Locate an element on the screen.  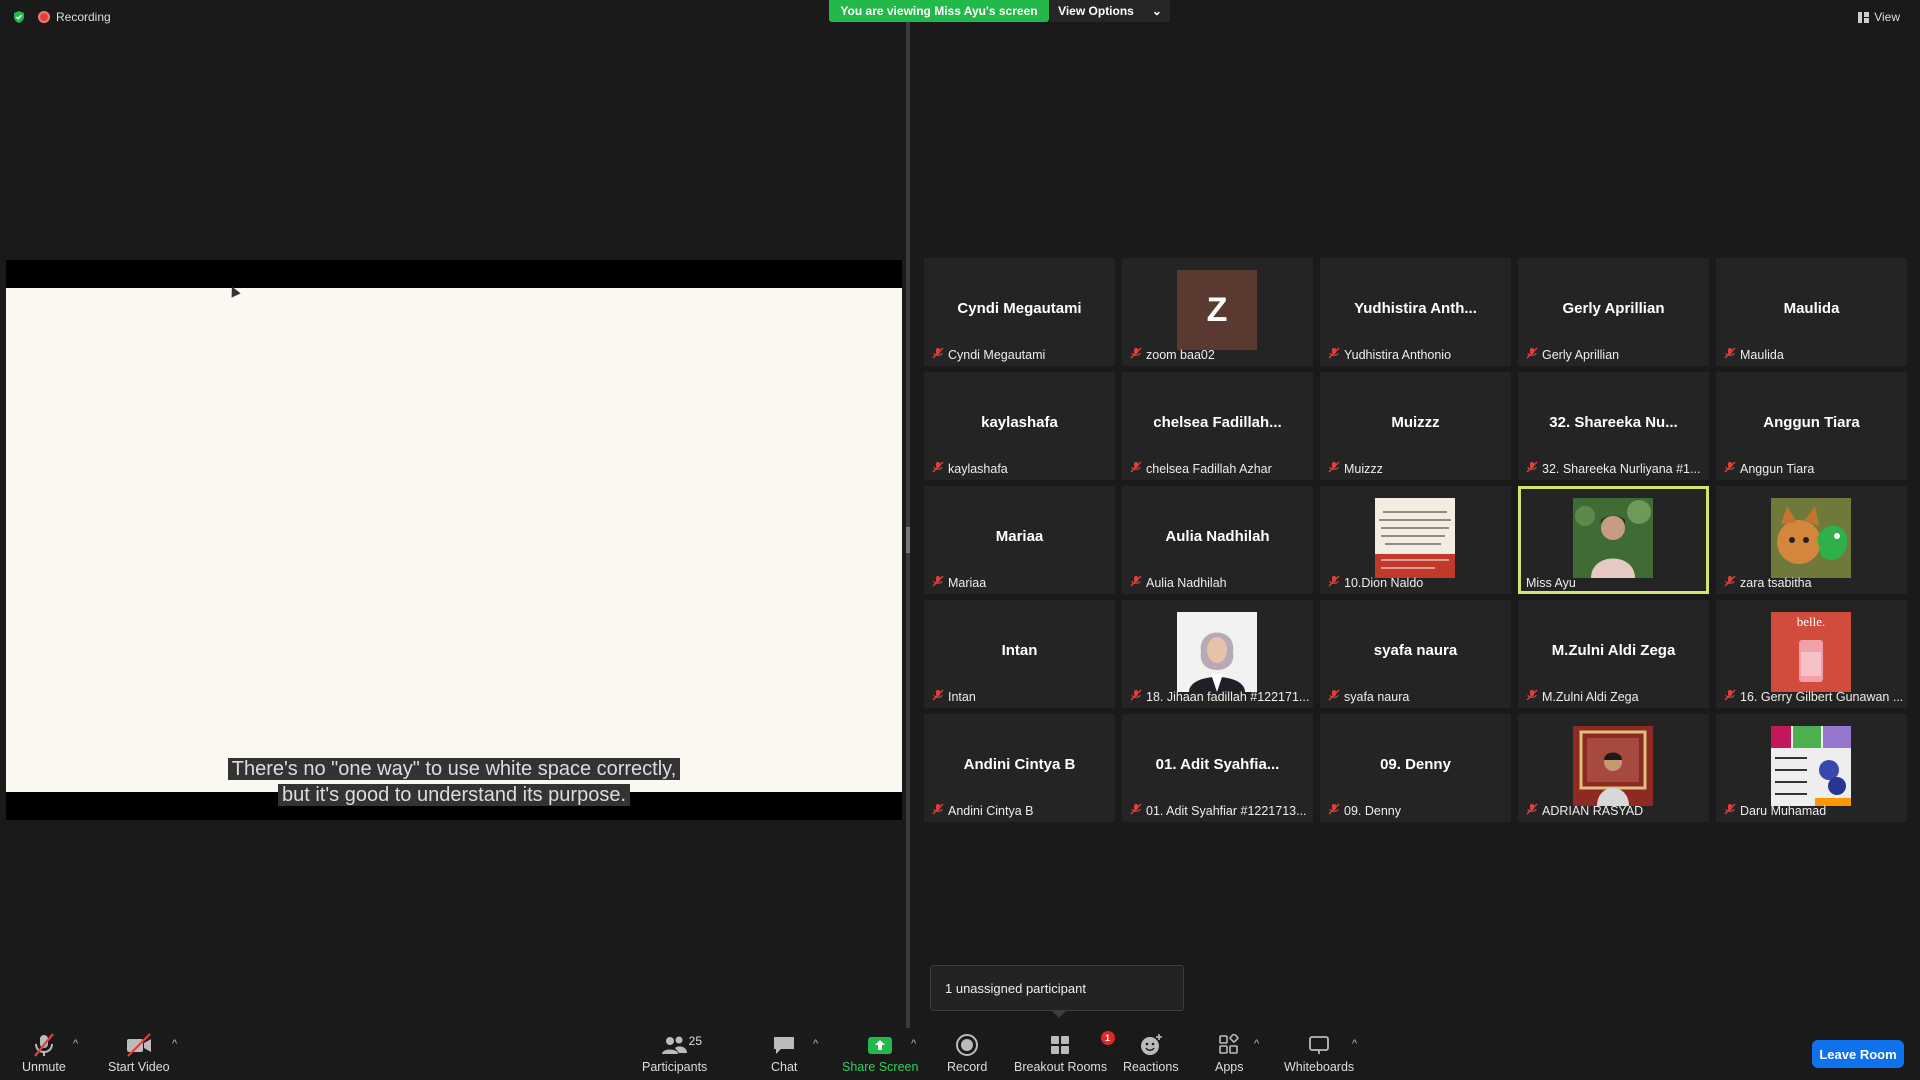
recording-dot-icon is located at coordinates (44, 17).